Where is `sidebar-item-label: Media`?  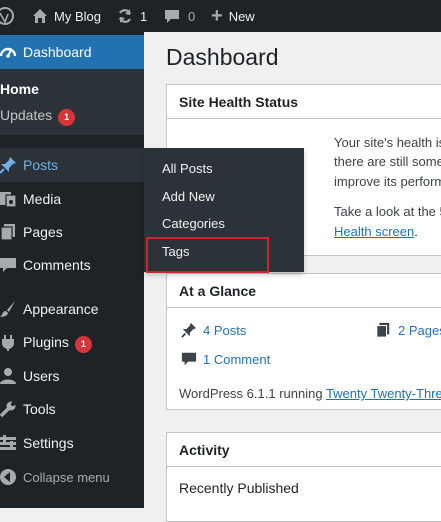 sidebar-item-label: Media is located at coordinates (42, 199).